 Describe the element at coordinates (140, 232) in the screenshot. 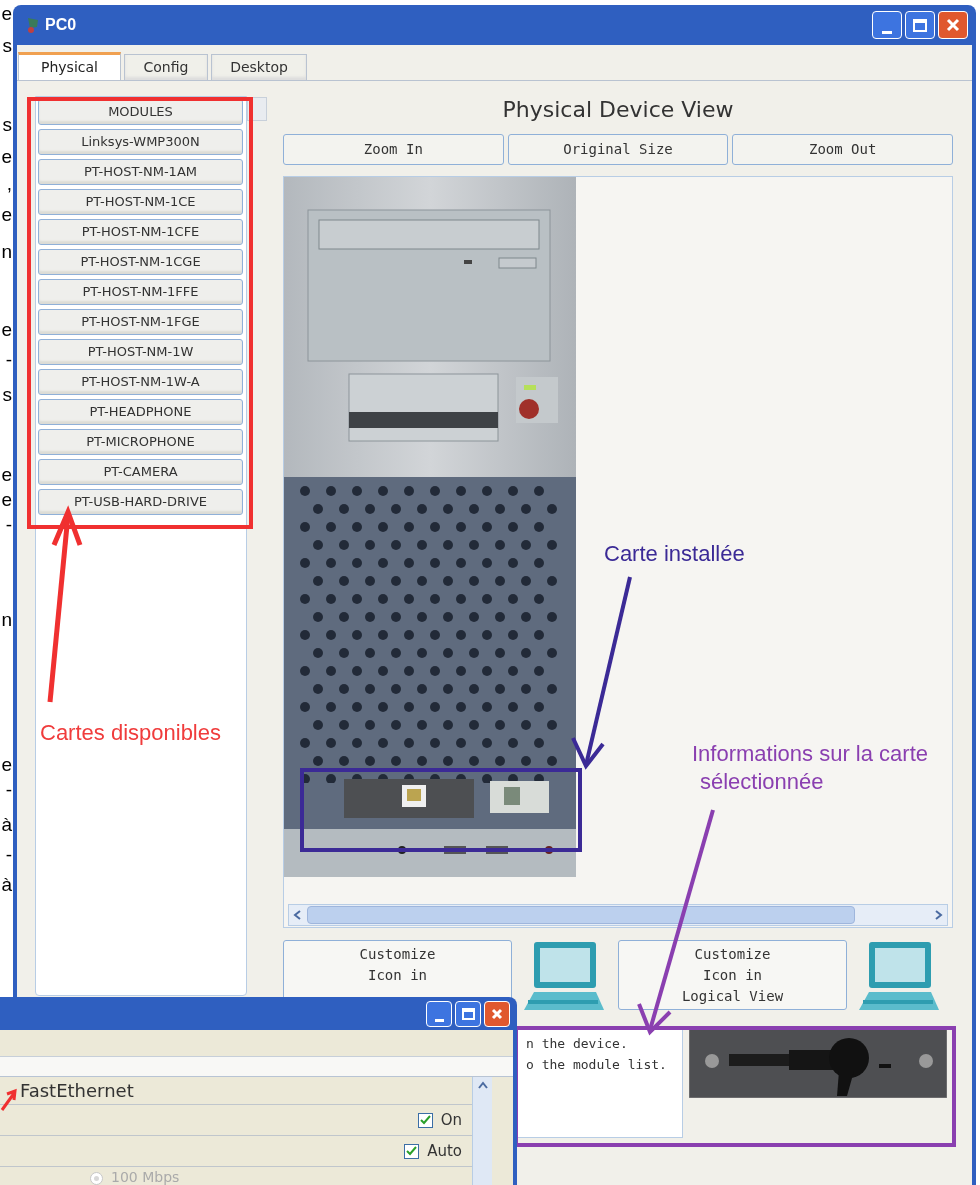

I see `module-button: PT-HOST-NM-1CFE` at that location.